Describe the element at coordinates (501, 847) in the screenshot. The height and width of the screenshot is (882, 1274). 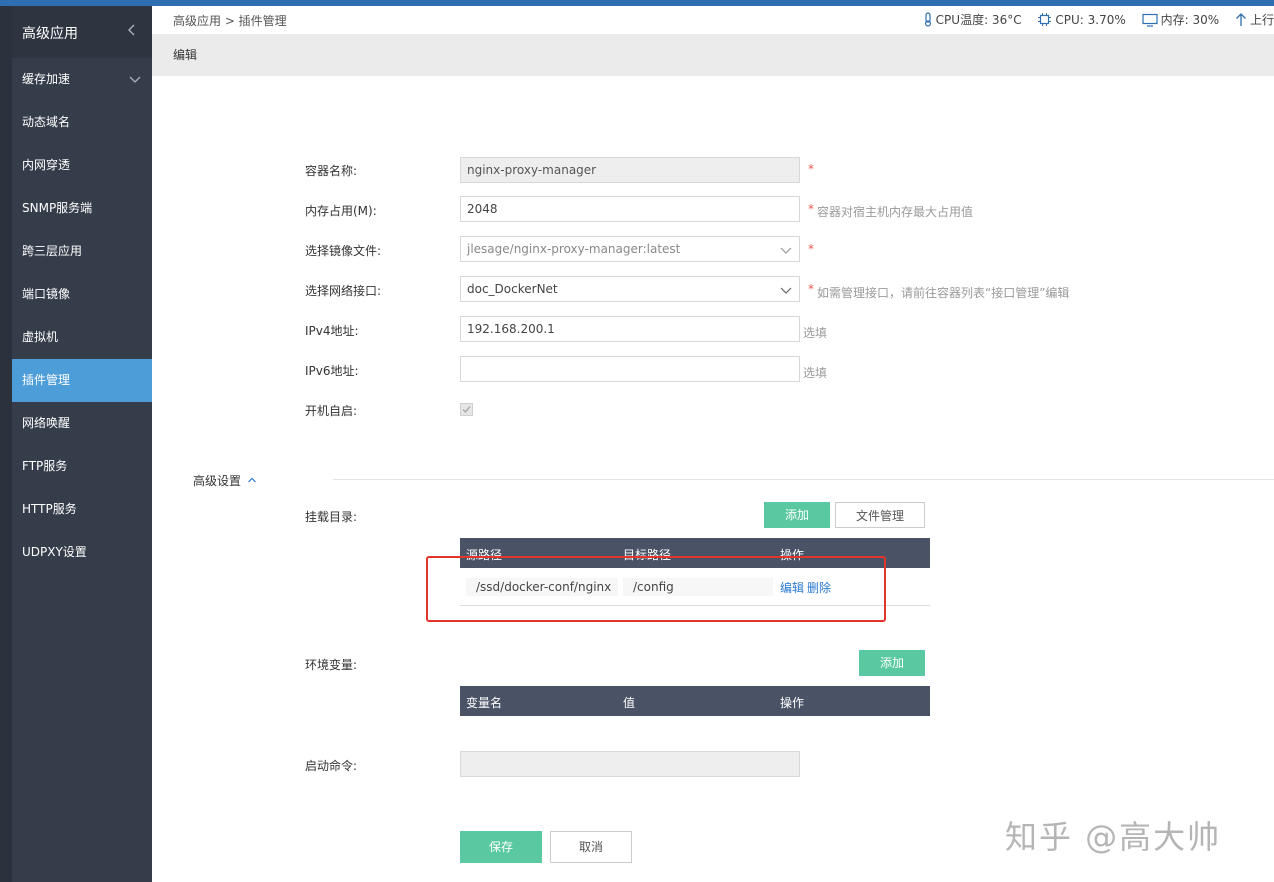
I see `save-button: 保存` at that location.